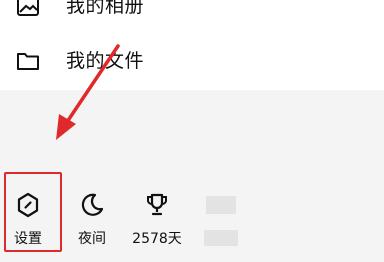 The image size is (384, 262). Describe the element at coordinates (33, 212) in the screenshot. I see `highlight-box` at that location.